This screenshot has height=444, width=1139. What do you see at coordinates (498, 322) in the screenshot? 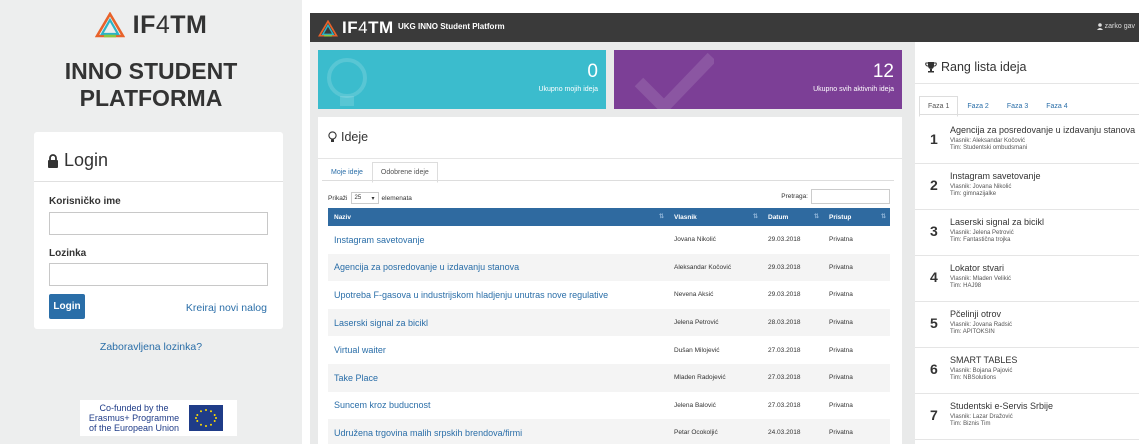
I see `idea-name-link: Laserski signal za bicikl` at bounding box center [498, 322].